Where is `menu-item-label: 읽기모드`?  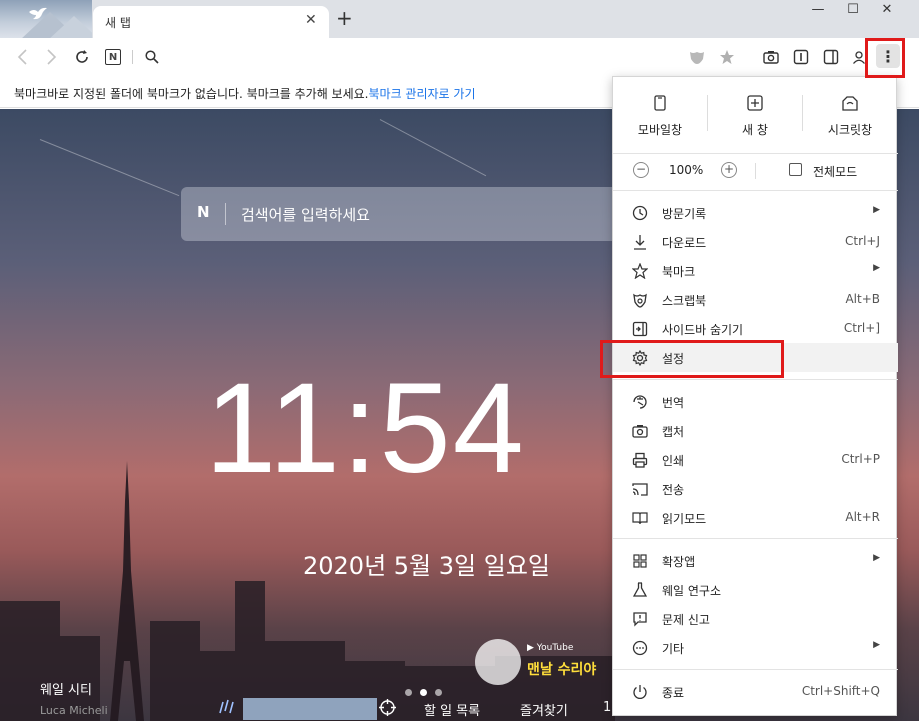 menu-item-label: 읽기모드 is located at coordinates (684, 519).